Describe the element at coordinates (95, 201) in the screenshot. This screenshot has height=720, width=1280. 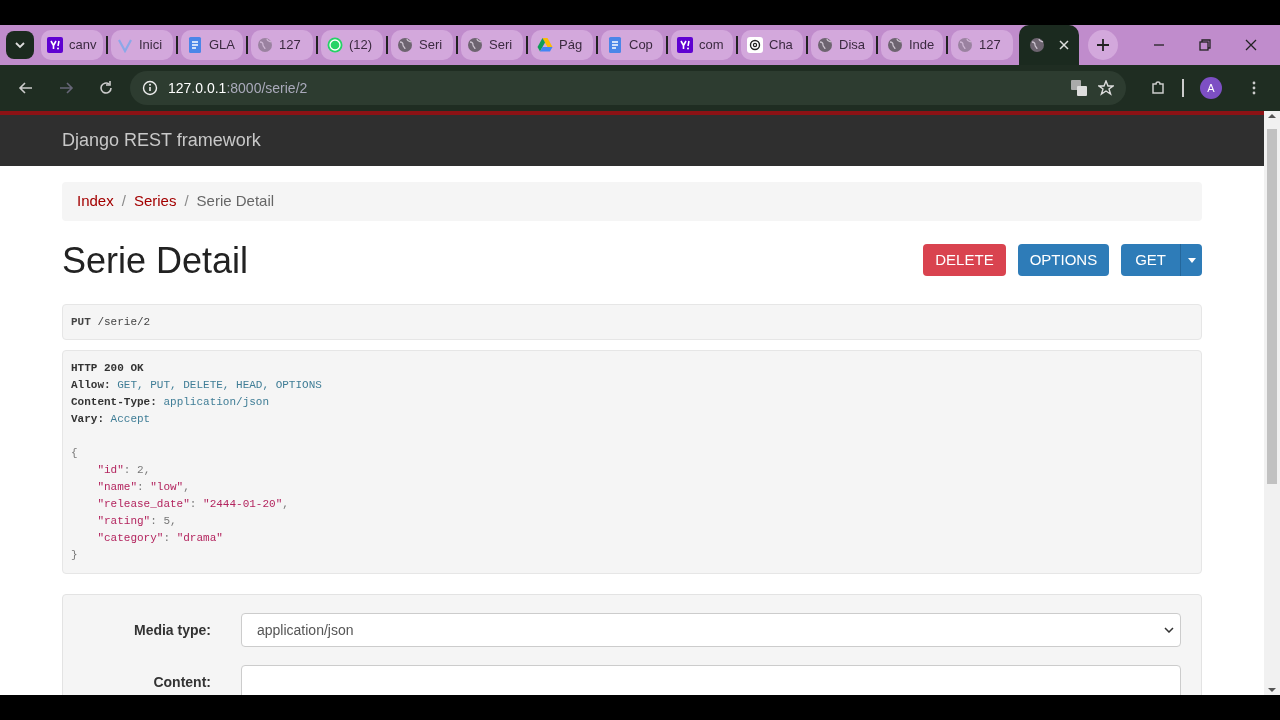
I see `breadcrumb-link: Index` at that location.